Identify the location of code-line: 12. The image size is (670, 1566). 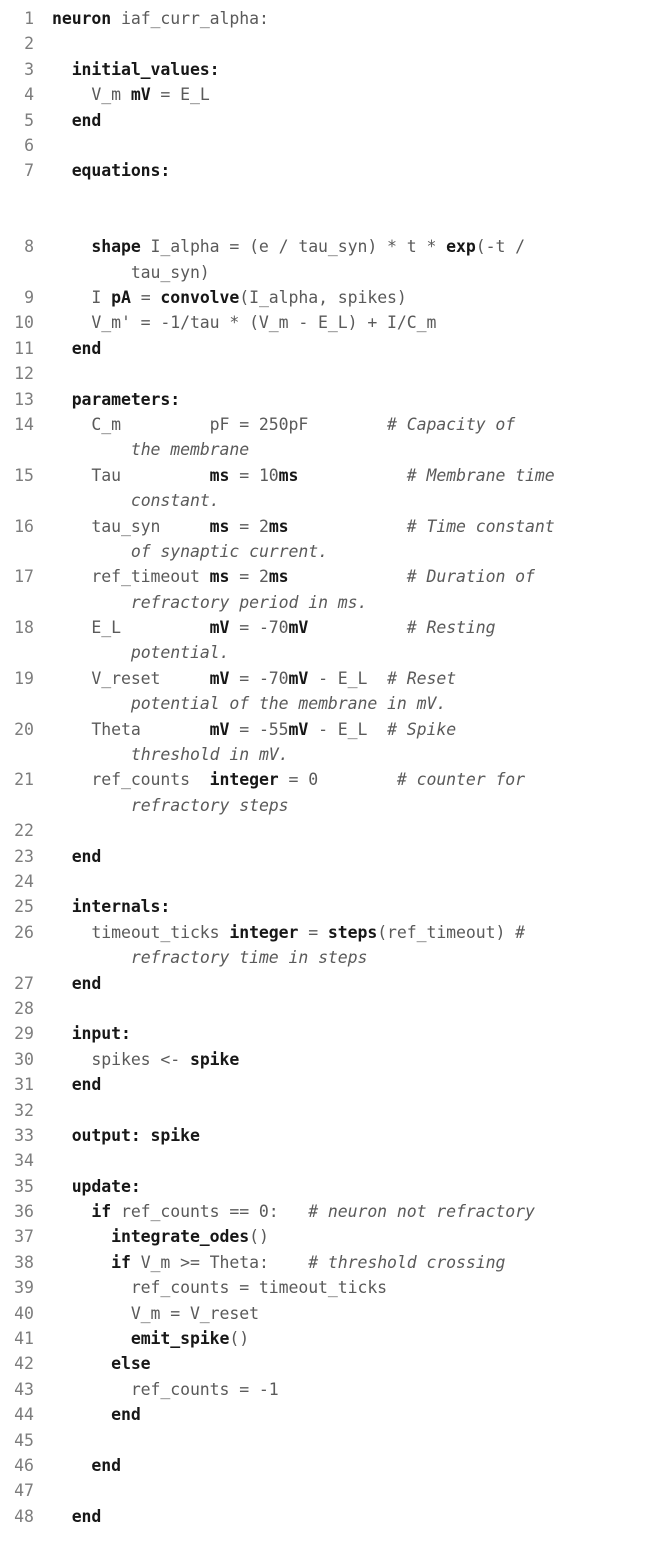
(335, 373).